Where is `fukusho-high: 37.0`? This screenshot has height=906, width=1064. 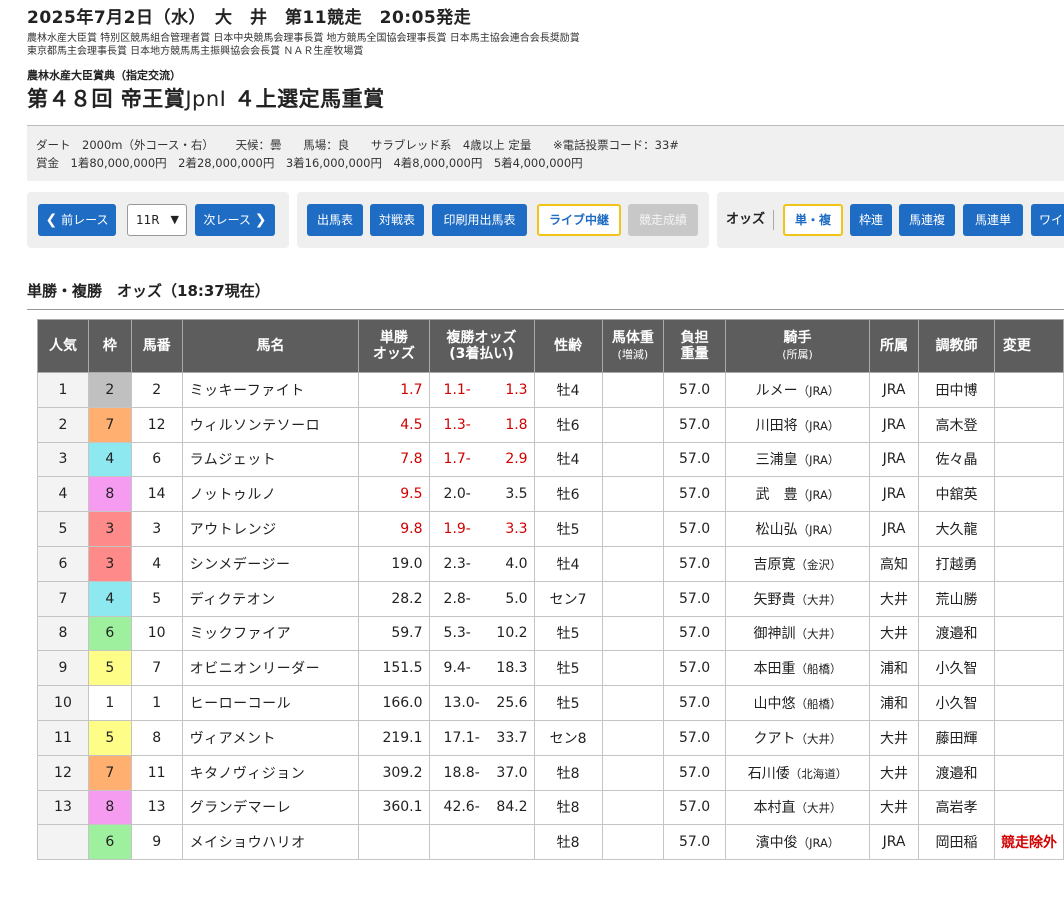
fukusho-high: 37.0 is located at coordinates (512, 772).